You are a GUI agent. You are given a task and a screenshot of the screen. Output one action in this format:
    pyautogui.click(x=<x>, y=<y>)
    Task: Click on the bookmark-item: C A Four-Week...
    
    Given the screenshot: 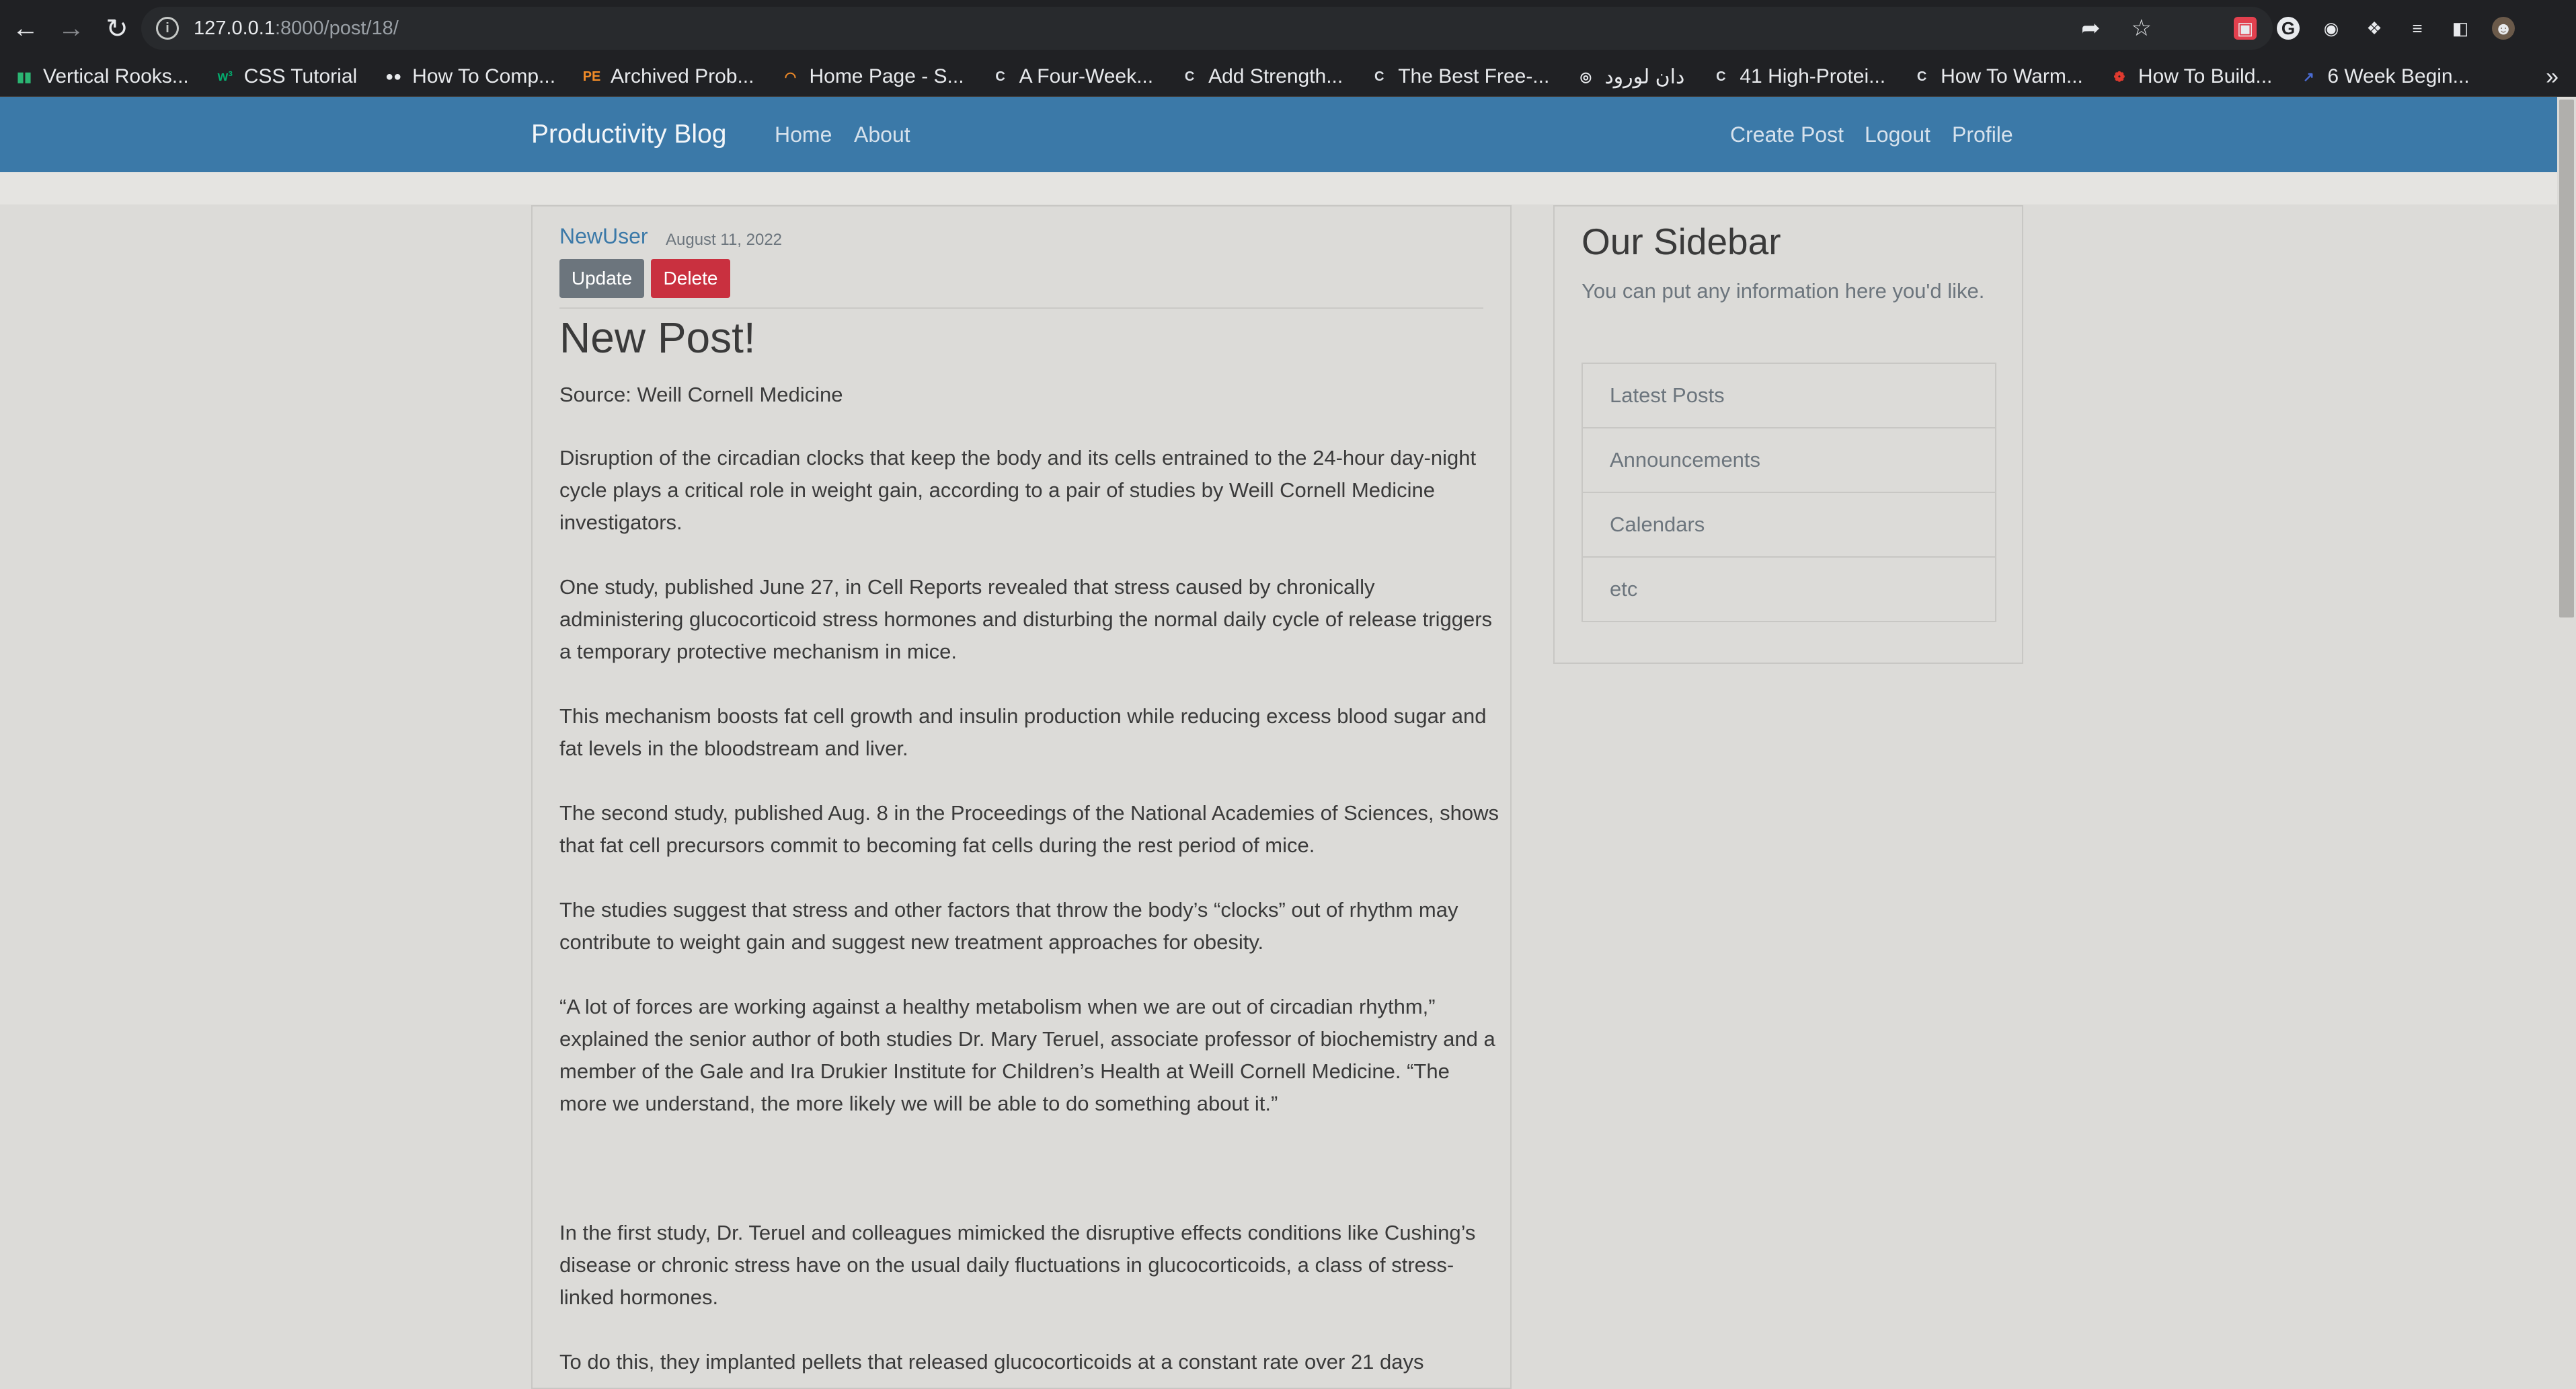 What is the action you would take?
    pyautogui.click(x=1073, y=76)
    